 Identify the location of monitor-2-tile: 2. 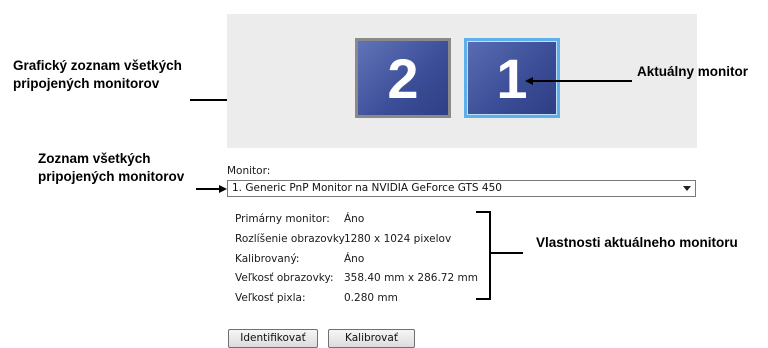
(403, 78).